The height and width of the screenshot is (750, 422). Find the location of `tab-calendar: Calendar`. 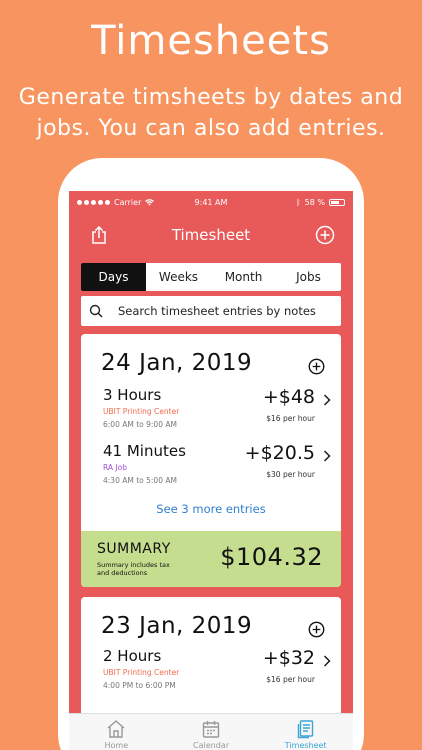

tab-calendar: Calendar is located at coordinates (211, 732).